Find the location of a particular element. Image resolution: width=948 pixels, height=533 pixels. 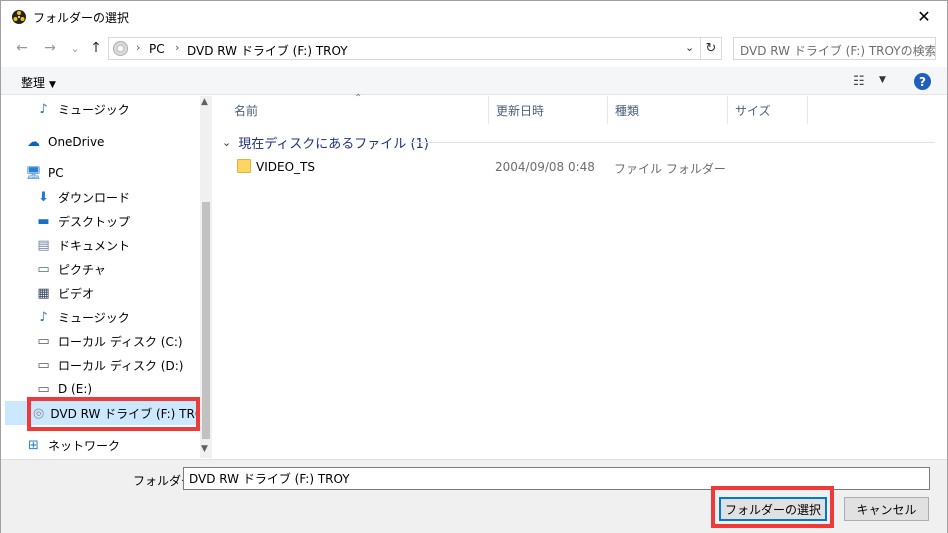

video-icon: ▦ is located at coordinates (43, 293).